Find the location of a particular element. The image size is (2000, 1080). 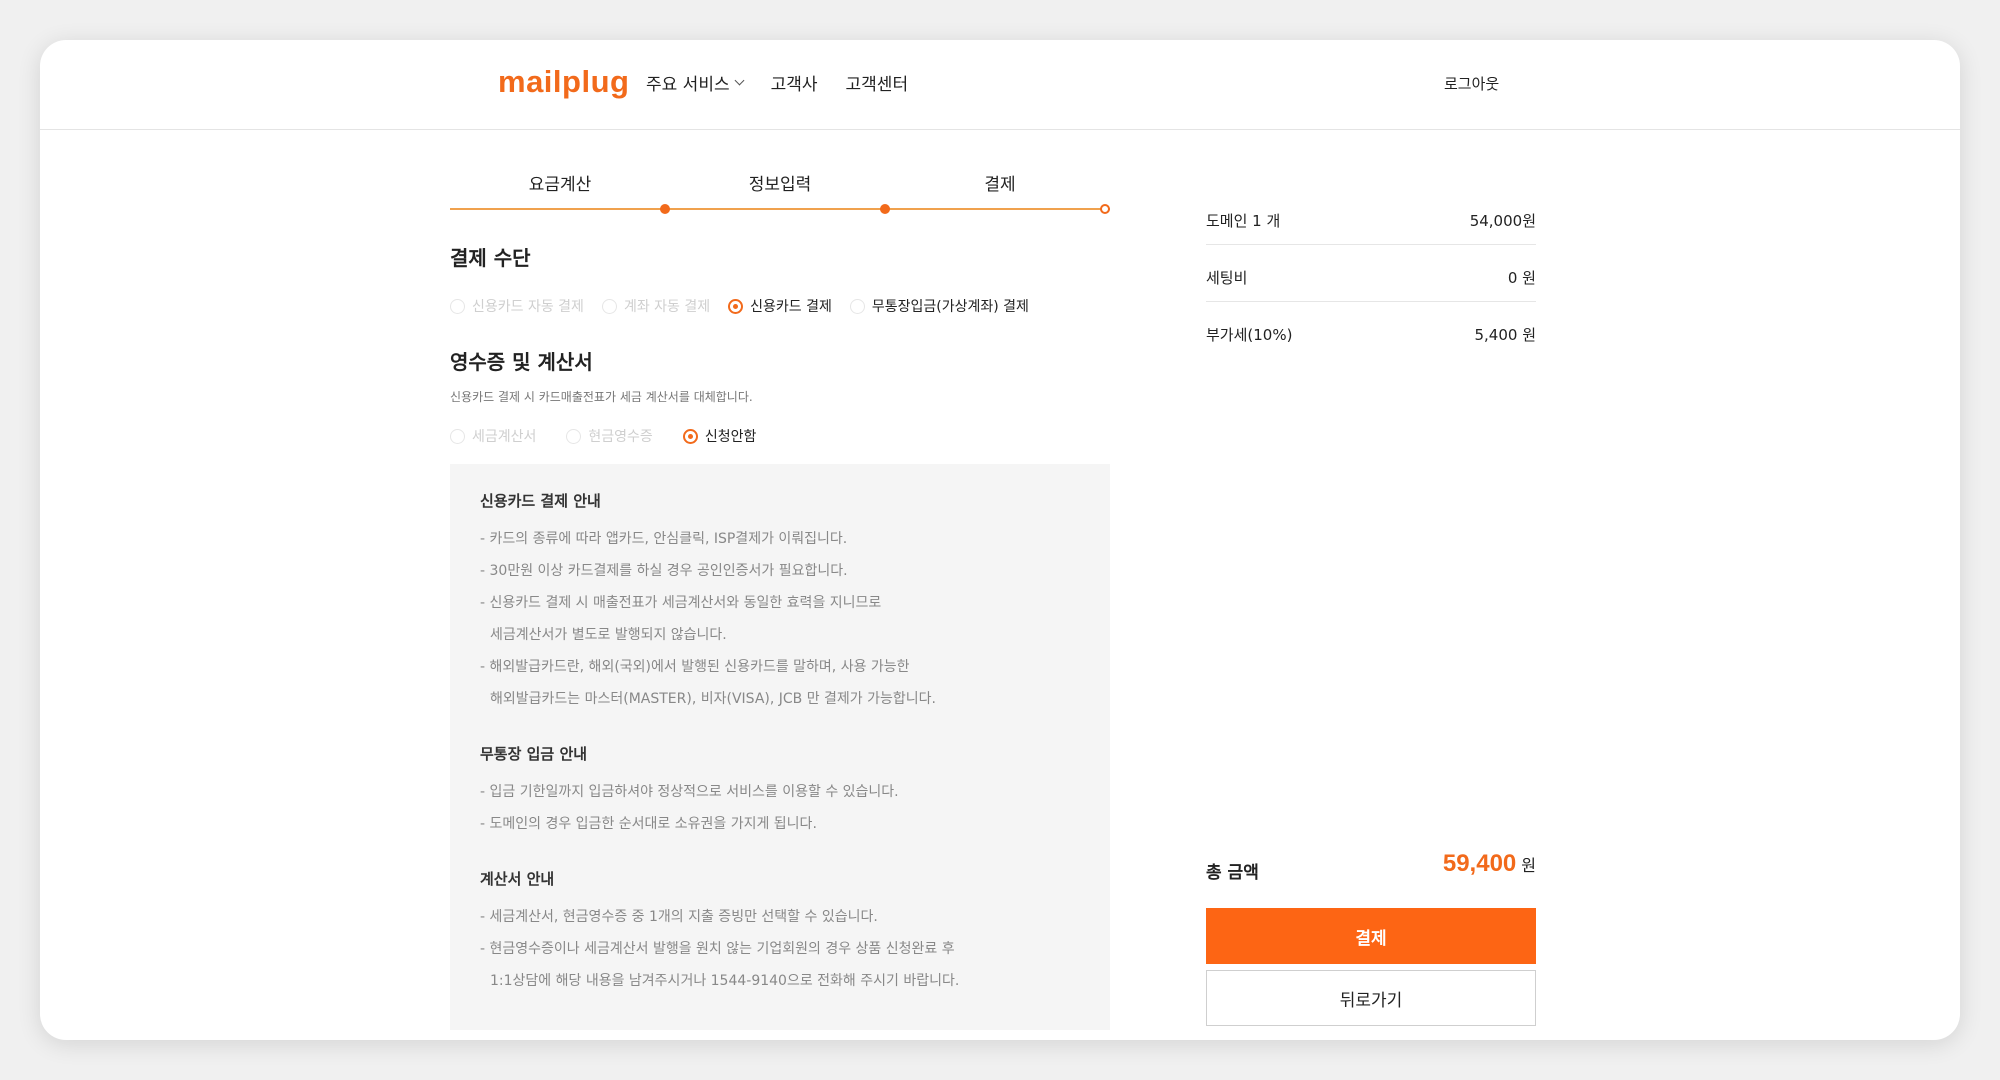

logout-link: 로그아웃 is located at coordinates (1471, 83).